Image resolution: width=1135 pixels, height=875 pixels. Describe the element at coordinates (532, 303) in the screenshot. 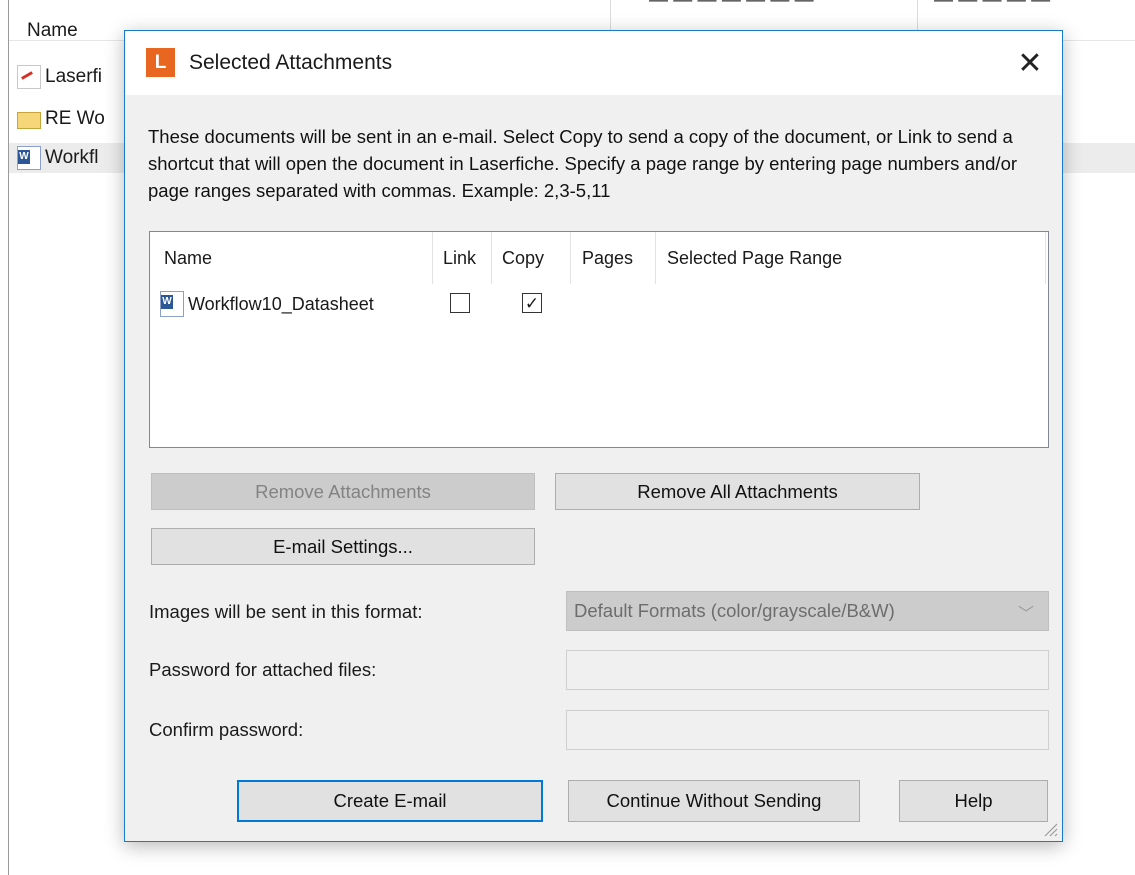

I see `copy-checkbox: ✓` at that location.